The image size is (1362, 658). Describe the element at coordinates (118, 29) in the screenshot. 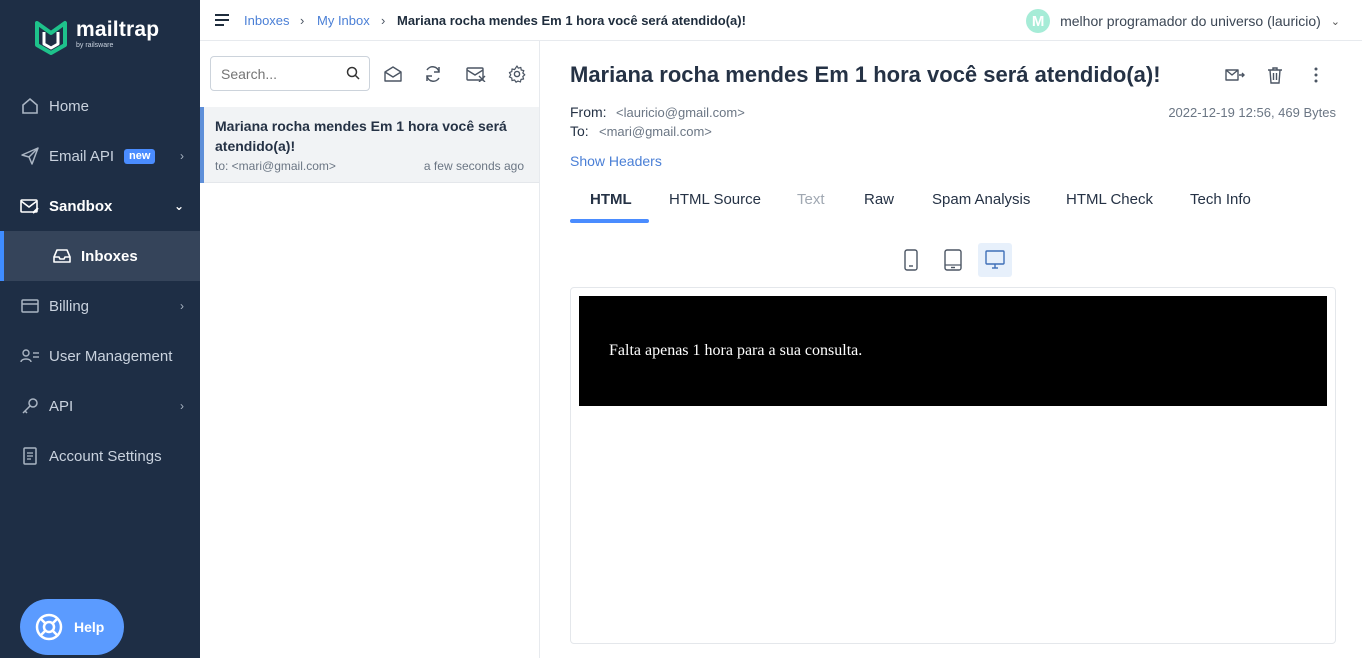

I see `brand-name: mailtrap` at that location.